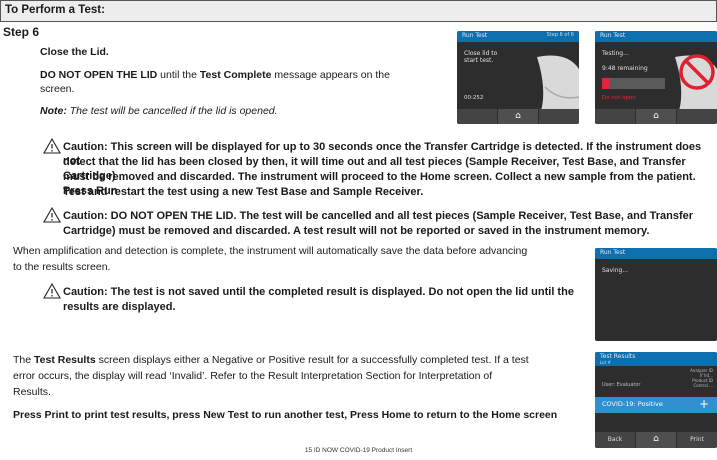 The height and width of the screenshot is (460, 717). What do you see at coordinates (656, 359) in the screenshot?
I see `screen-title-bar: Test Results Lot #` at bounding box center [656, 359].